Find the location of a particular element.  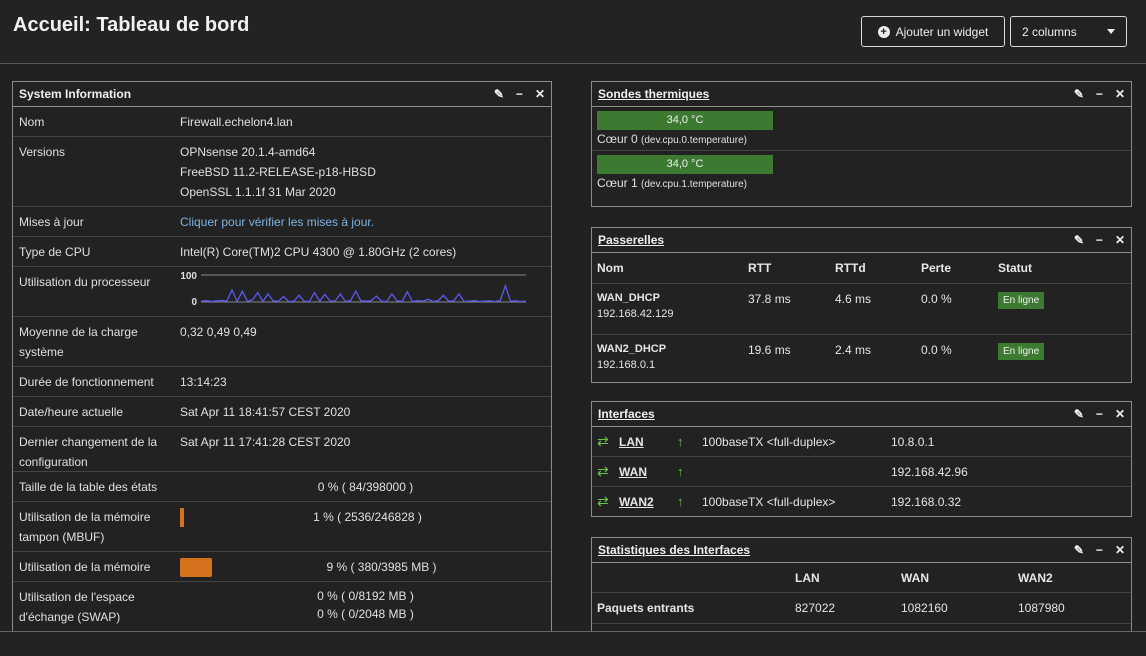

column-header: RTTd is located at coordinates (850, 268).